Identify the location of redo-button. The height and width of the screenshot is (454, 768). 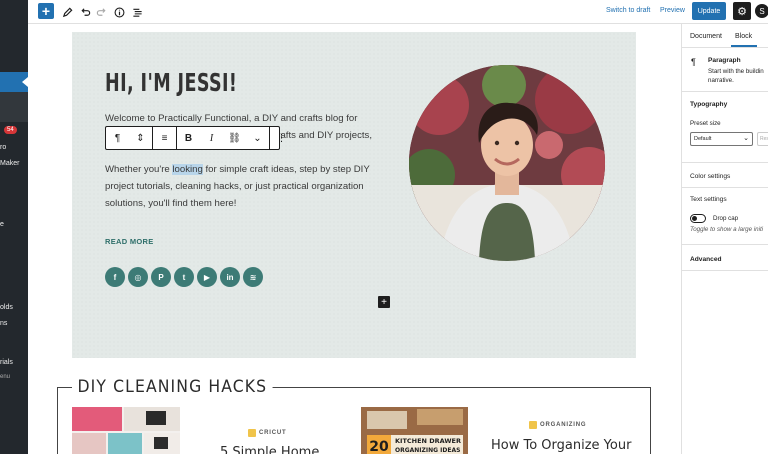
(101, 12).